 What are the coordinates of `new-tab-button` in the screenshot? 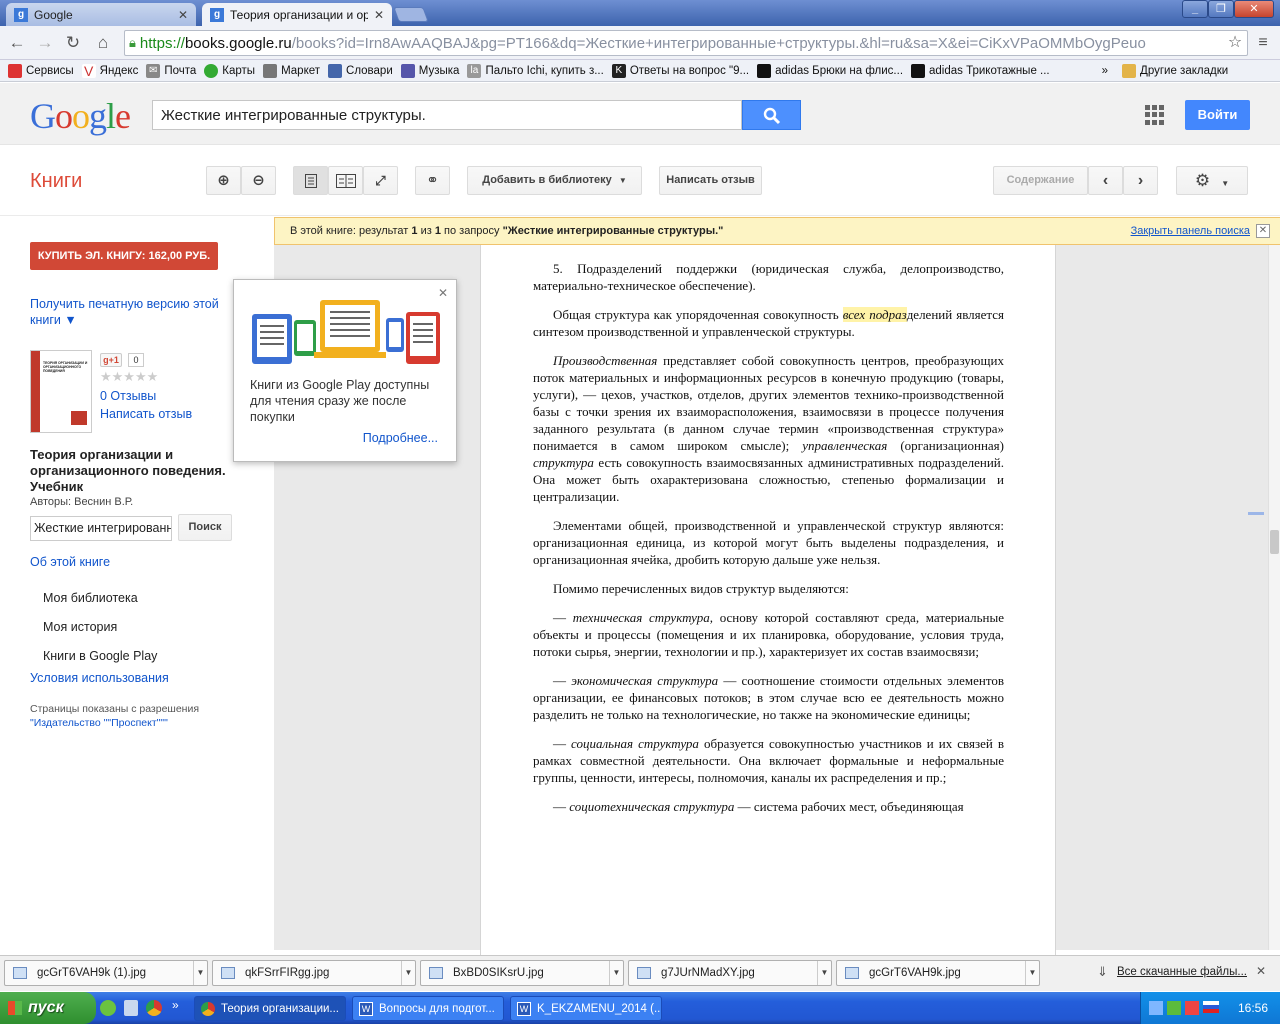 It's located at (411, 14).